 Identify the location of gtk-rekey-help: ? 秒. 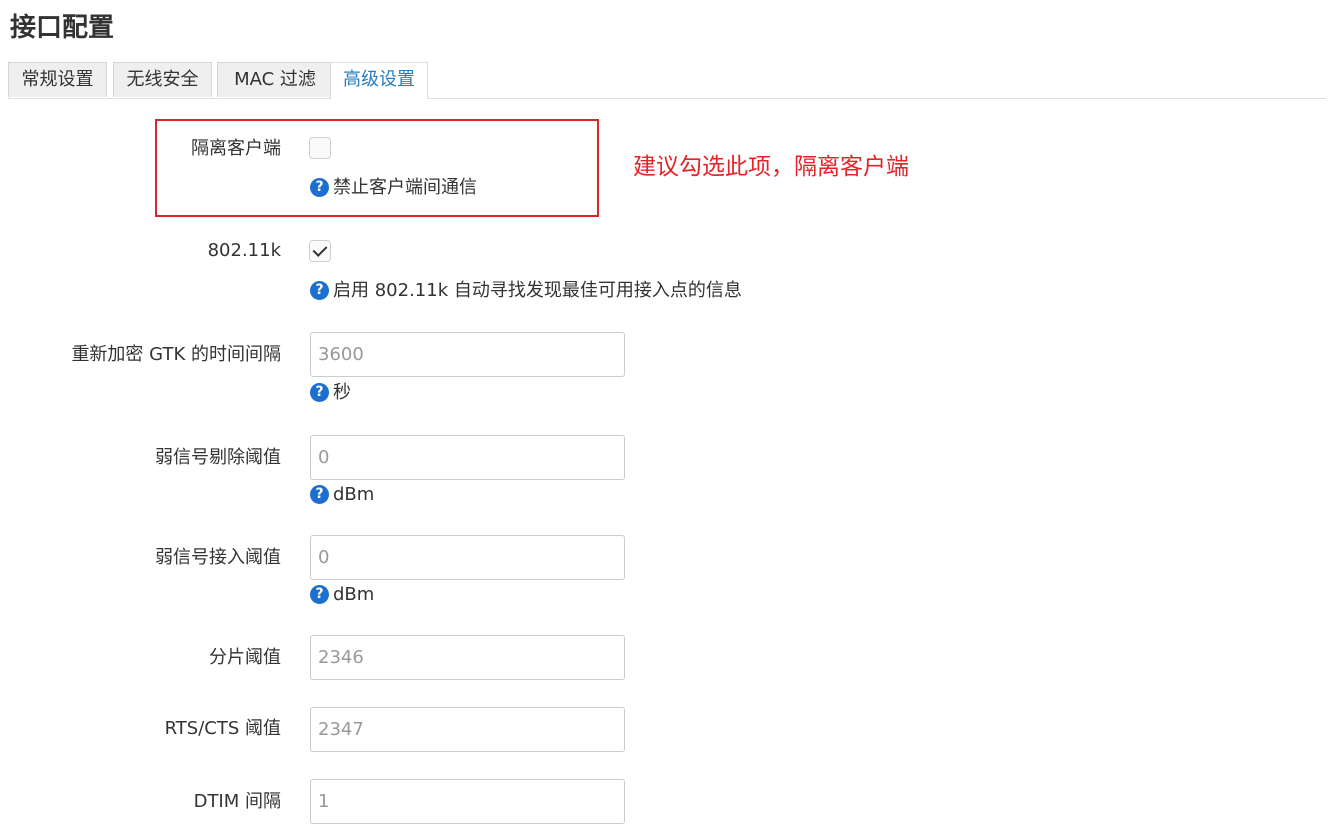
(330, 393).